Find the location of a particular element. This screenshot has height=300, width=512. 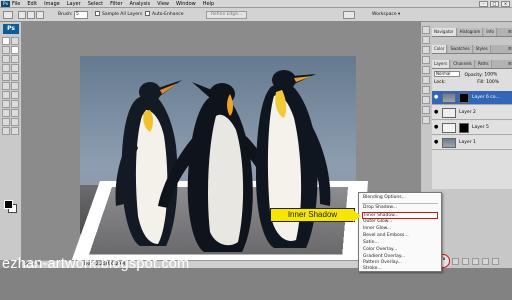

tab-paths: Paths is located at coordinates (483, 64).